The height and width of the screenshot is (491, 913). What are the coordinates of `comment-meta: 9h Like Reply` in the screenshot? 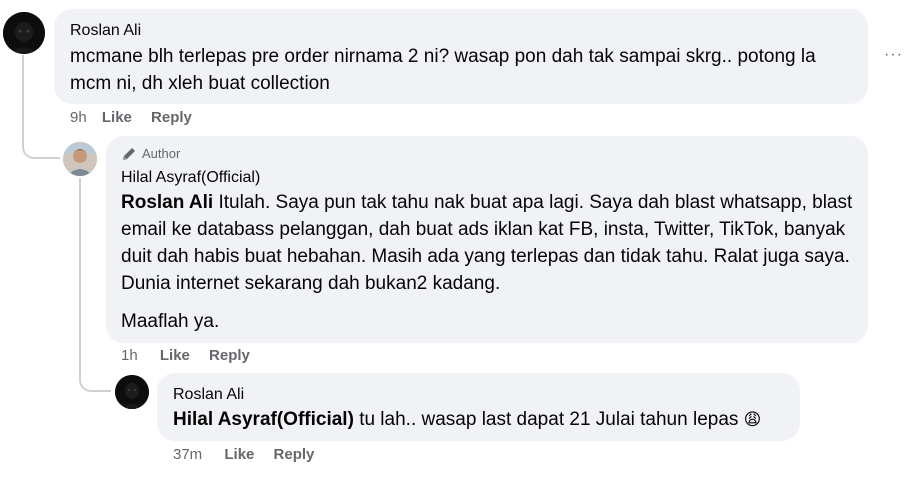 It's located at (131, 118).